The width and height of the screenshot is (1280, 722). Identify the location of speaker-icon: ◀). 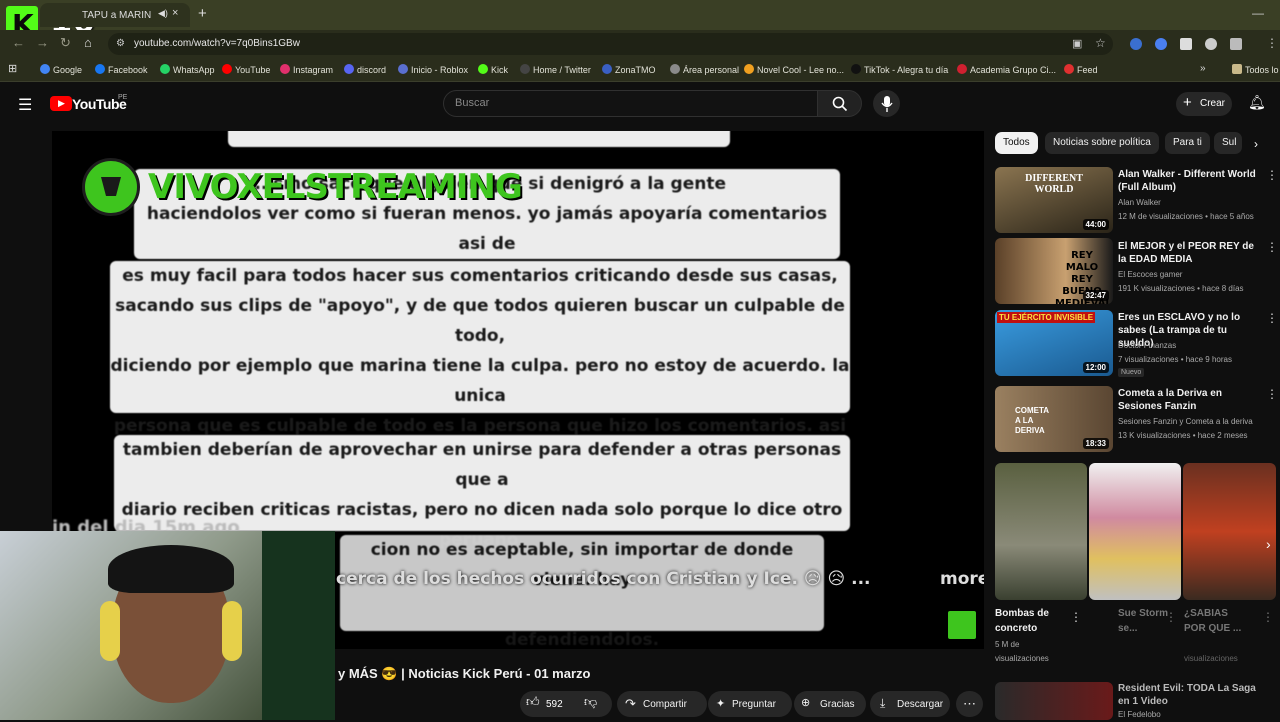
(163, 13).